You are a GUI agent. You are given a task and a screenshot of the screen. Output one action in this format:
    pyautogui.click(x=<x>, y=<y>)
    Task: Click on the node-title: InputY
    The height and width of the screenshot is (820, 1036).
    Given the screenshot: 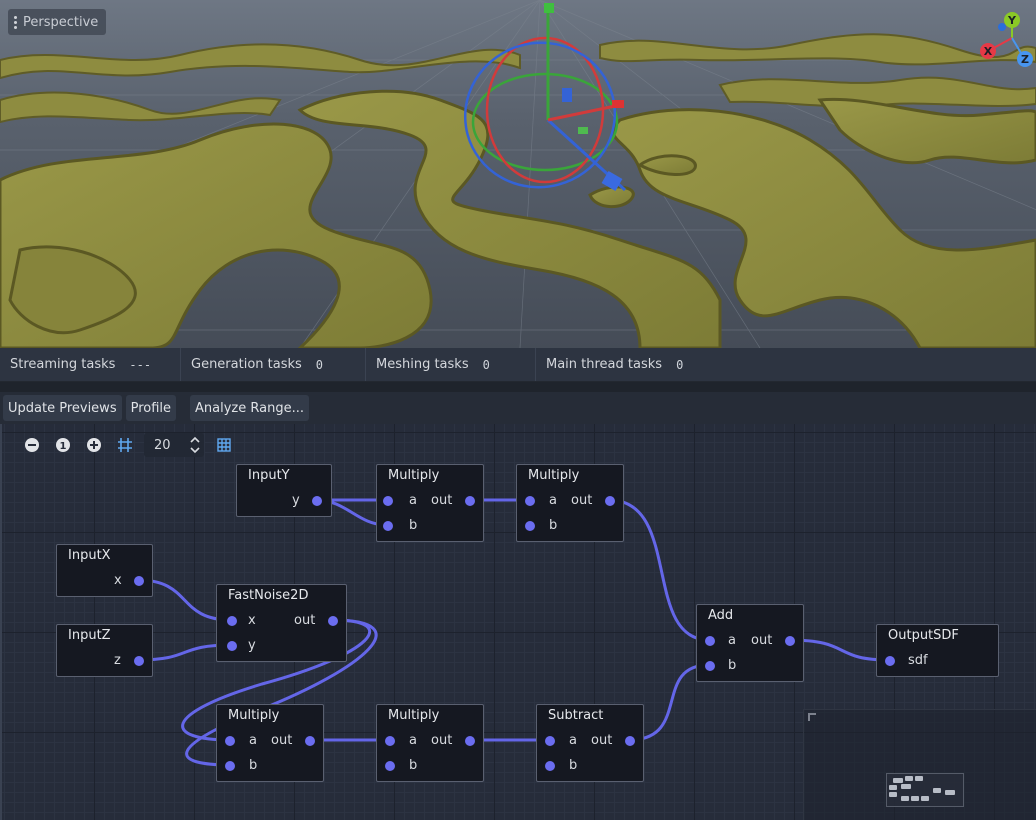 What is the action you would take?
    pyautogui.click(x=269, y=475)
    